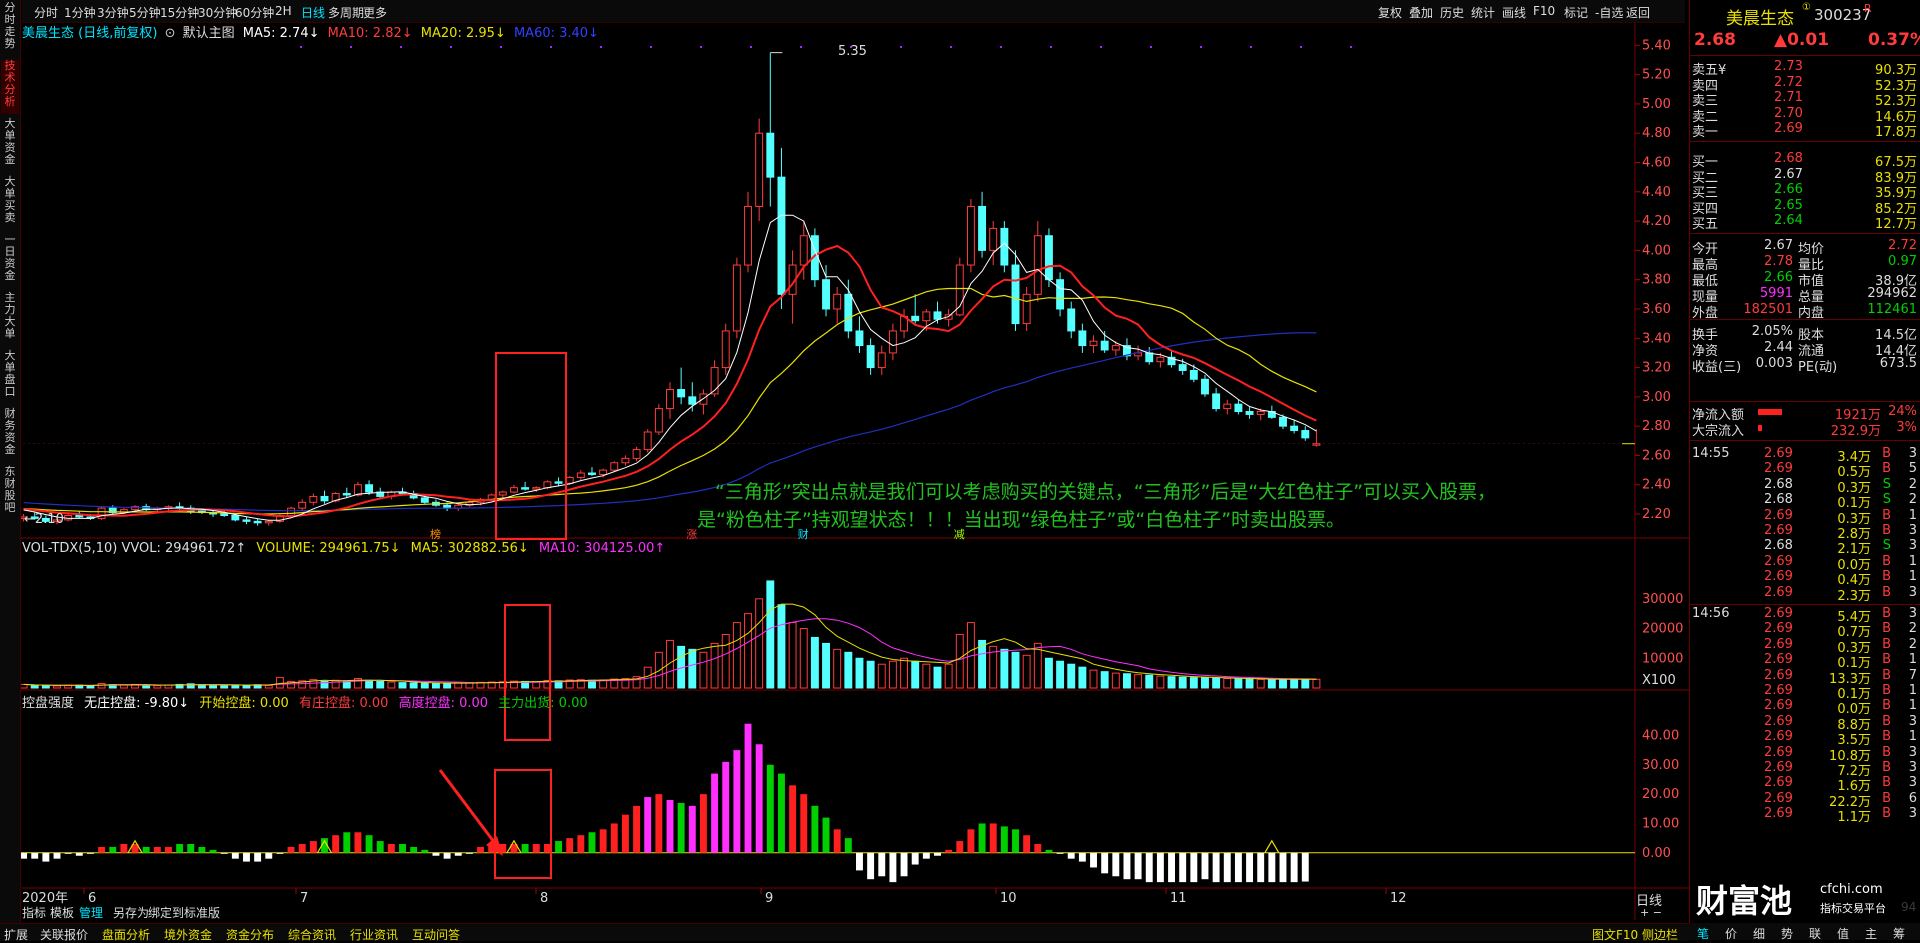 This screenshot has height=943, width=1920. Describe the element at coordinates (134, 548) in the screenshot. I see `vol-title: VOL-TDX(5,10) VVOL: 294961.72↑` at that location.